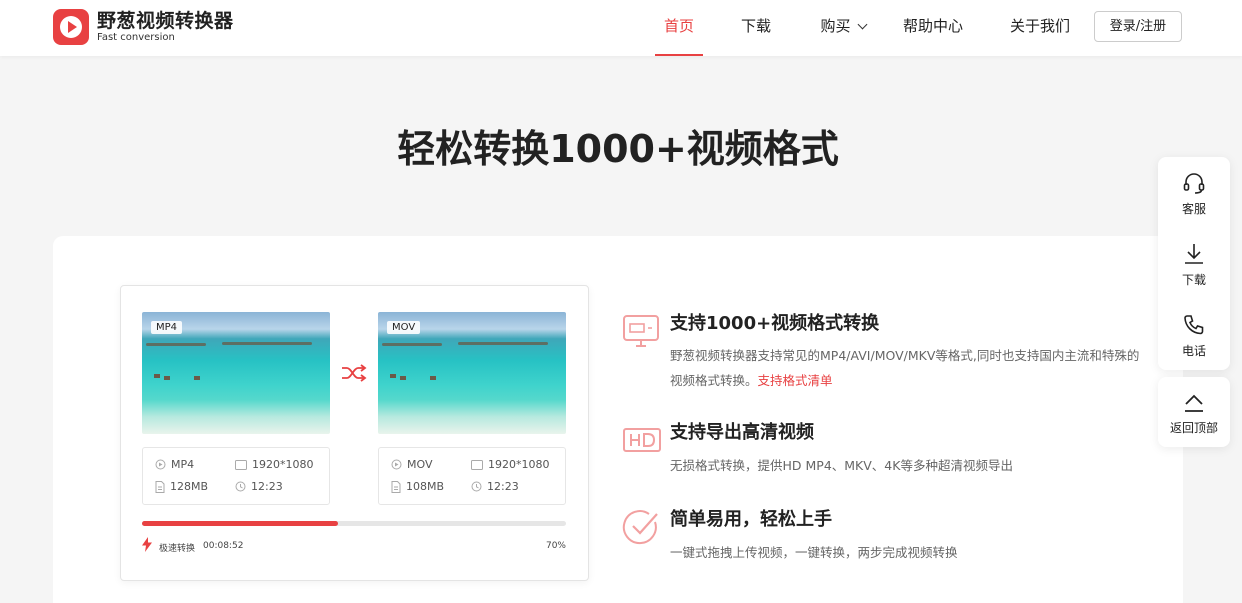 The width and height of the screenshot is (1242, 603). Describe the element at coordinates (641, 331) in the screenshot. I see `monitor-icon` at that location.